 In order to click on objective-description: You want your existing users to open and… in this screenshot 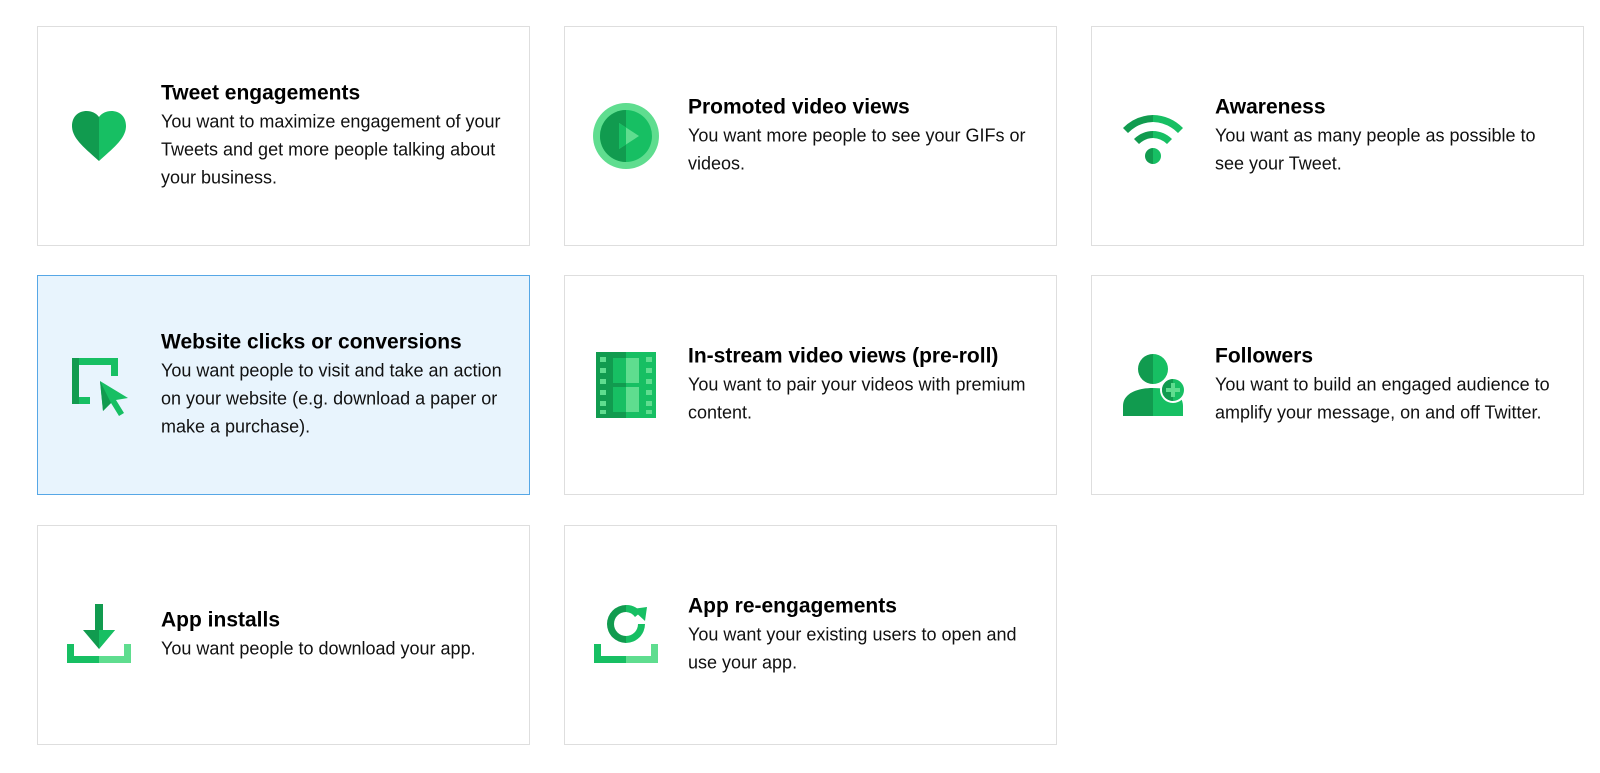, I will do `click(852, 648)`.